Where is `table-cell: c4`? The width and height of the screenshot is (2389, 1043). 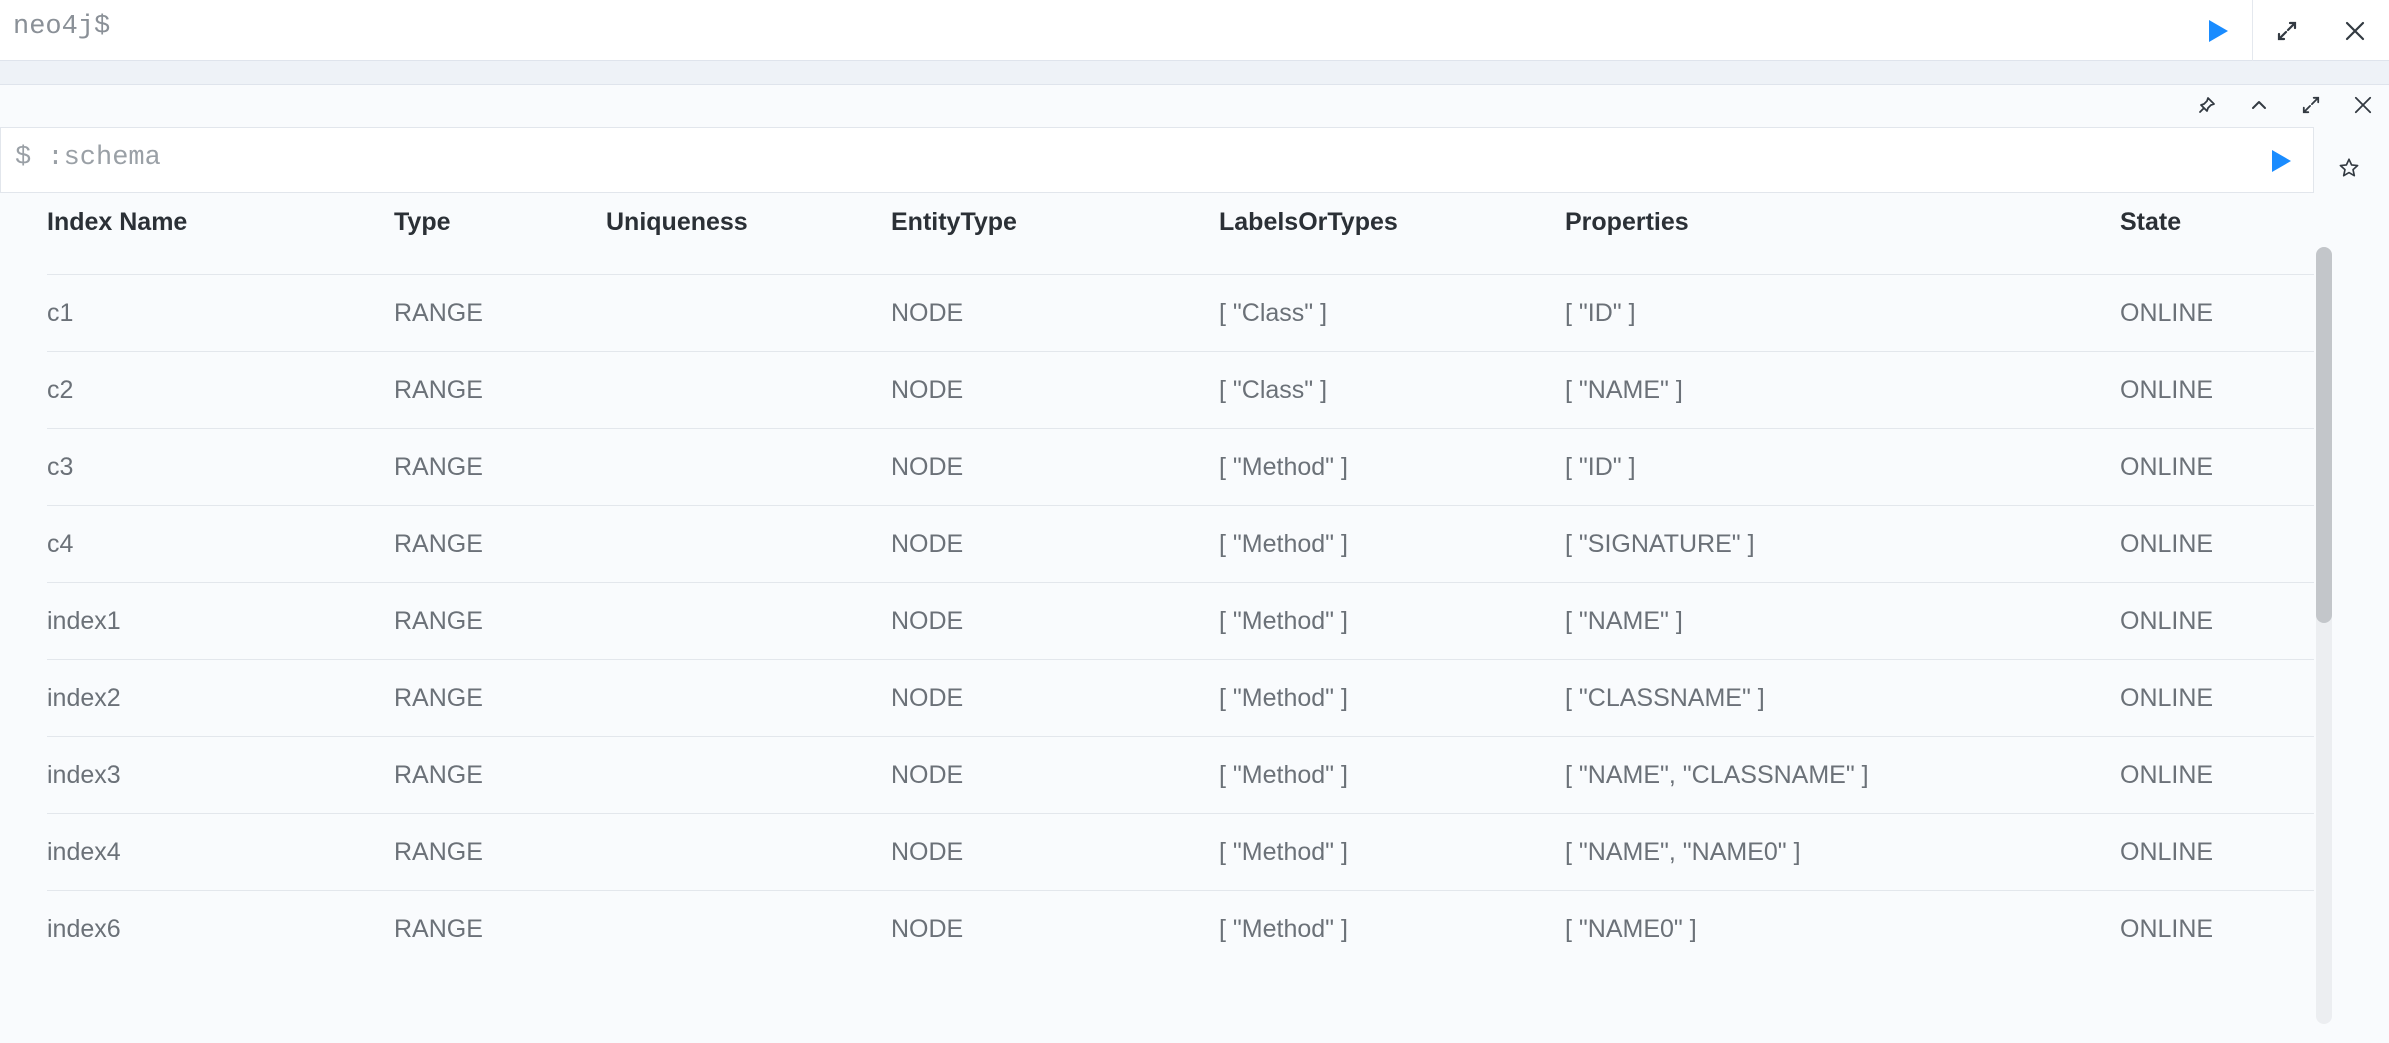
table-cell: c4 is located at coordinates (220, 544).